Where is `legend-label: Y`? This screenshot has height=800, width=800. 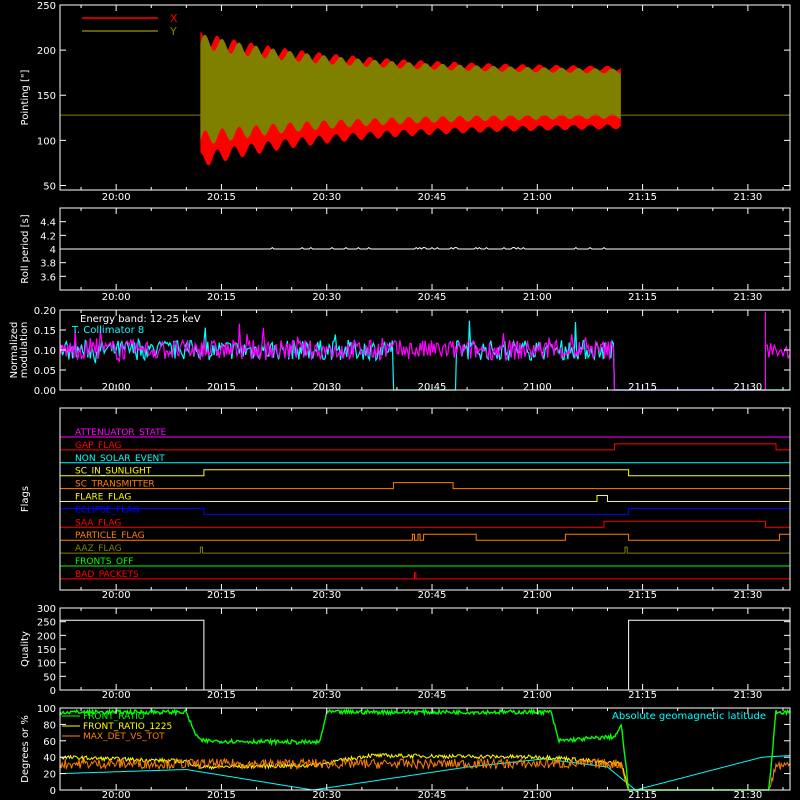 legend-label: Y is located at coordinates (173, 31).